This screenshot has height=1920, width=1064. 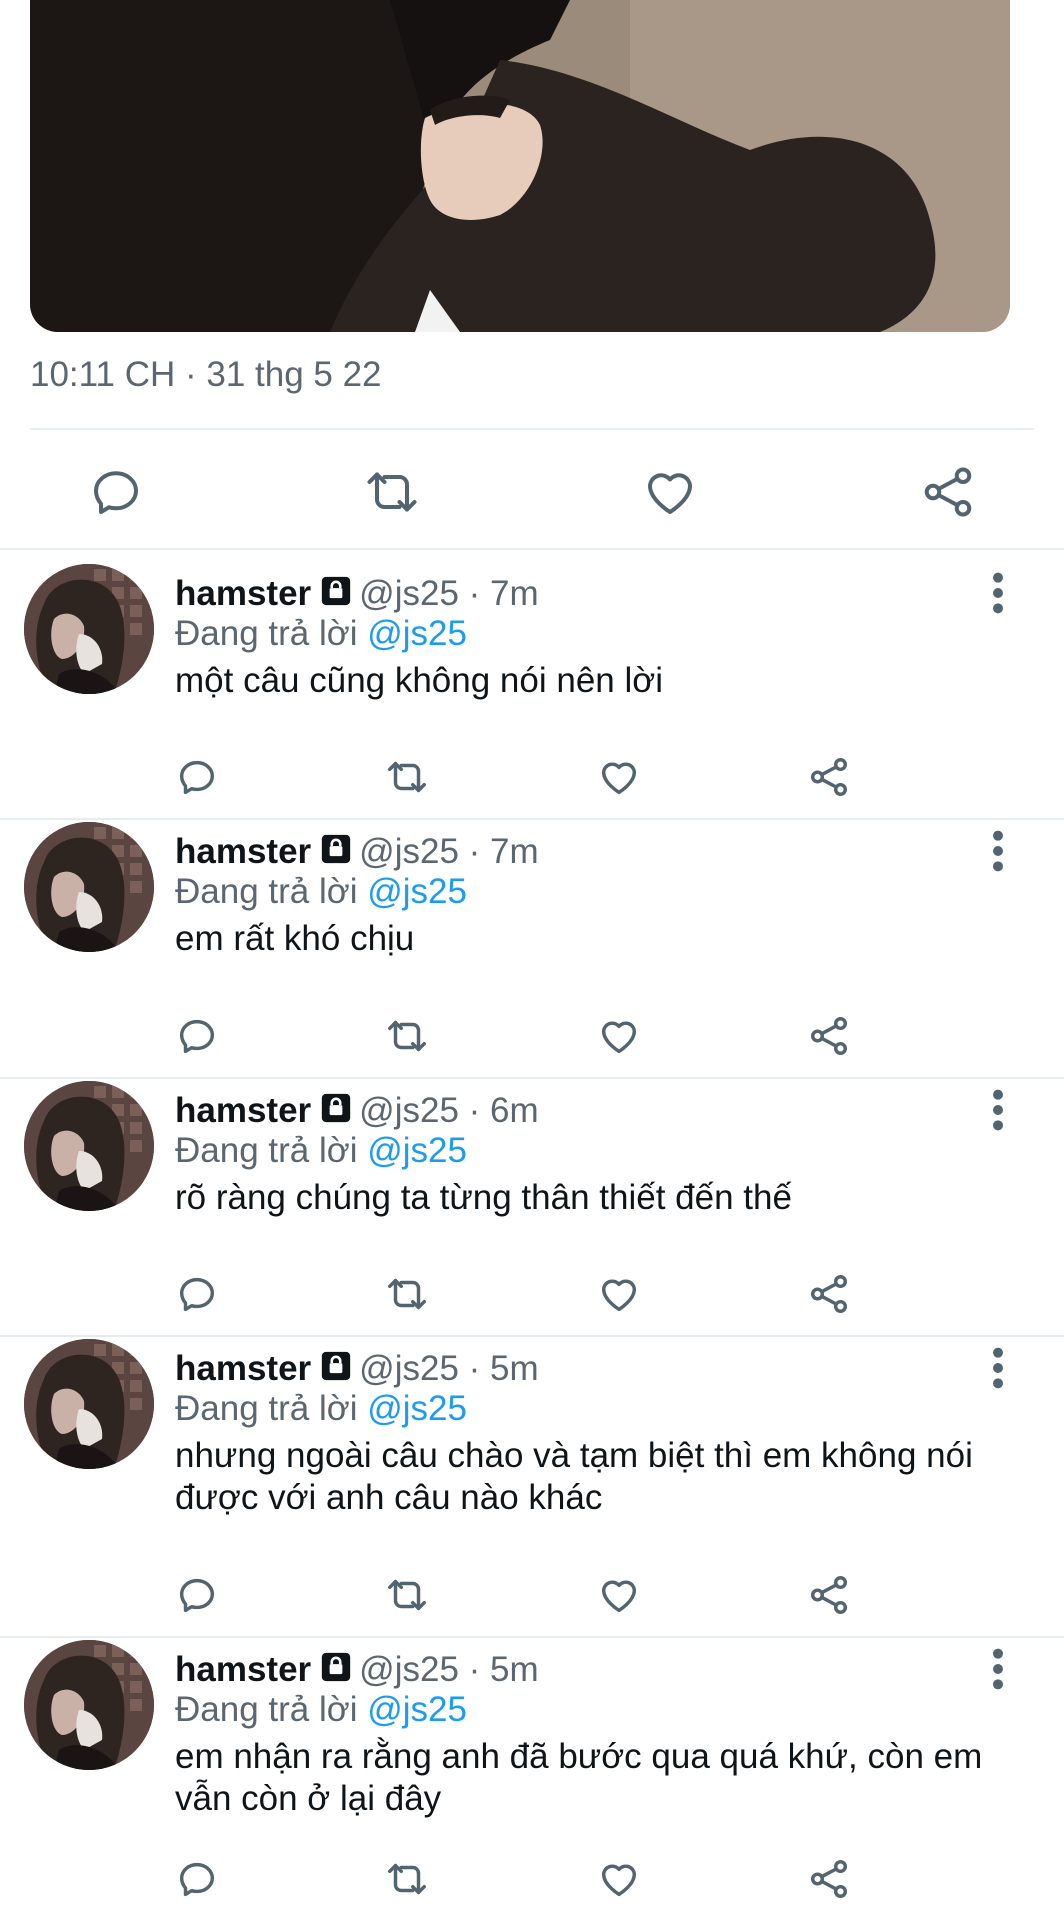 What do you see at coordinates (419, 680) in the screenshot?
I see `reply-text: một câu cũng không nói nên lời` at bounding box center [419, 680].